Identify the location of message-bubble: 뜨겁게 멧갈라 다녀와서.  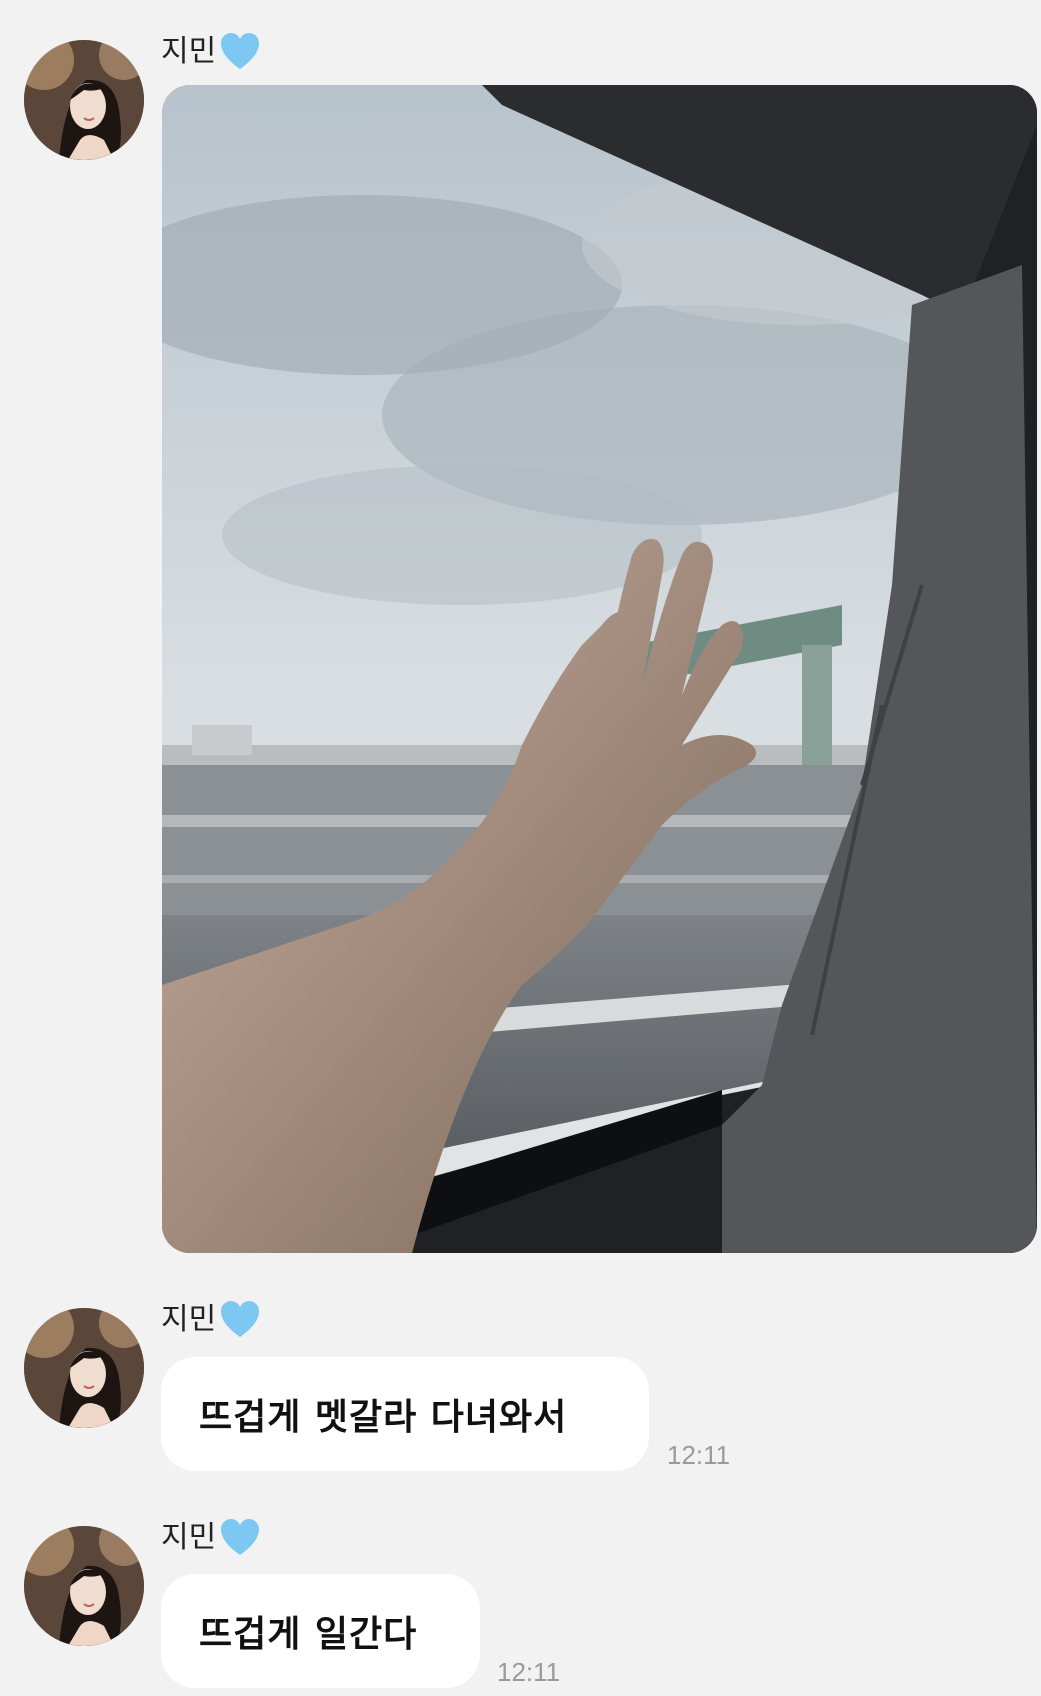
(405, 1414).